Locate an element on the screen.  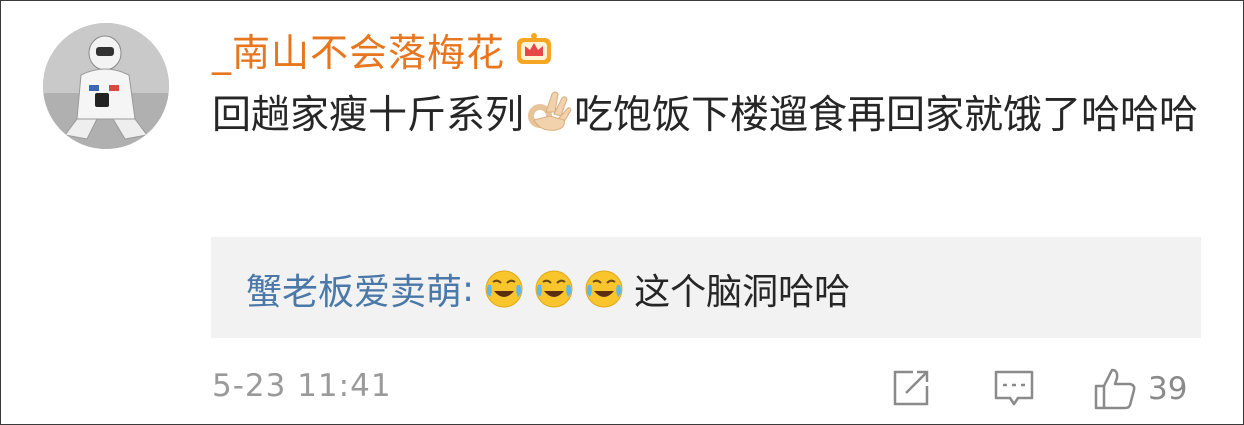
crown-vip-icon is located at coordinates (534, 49).